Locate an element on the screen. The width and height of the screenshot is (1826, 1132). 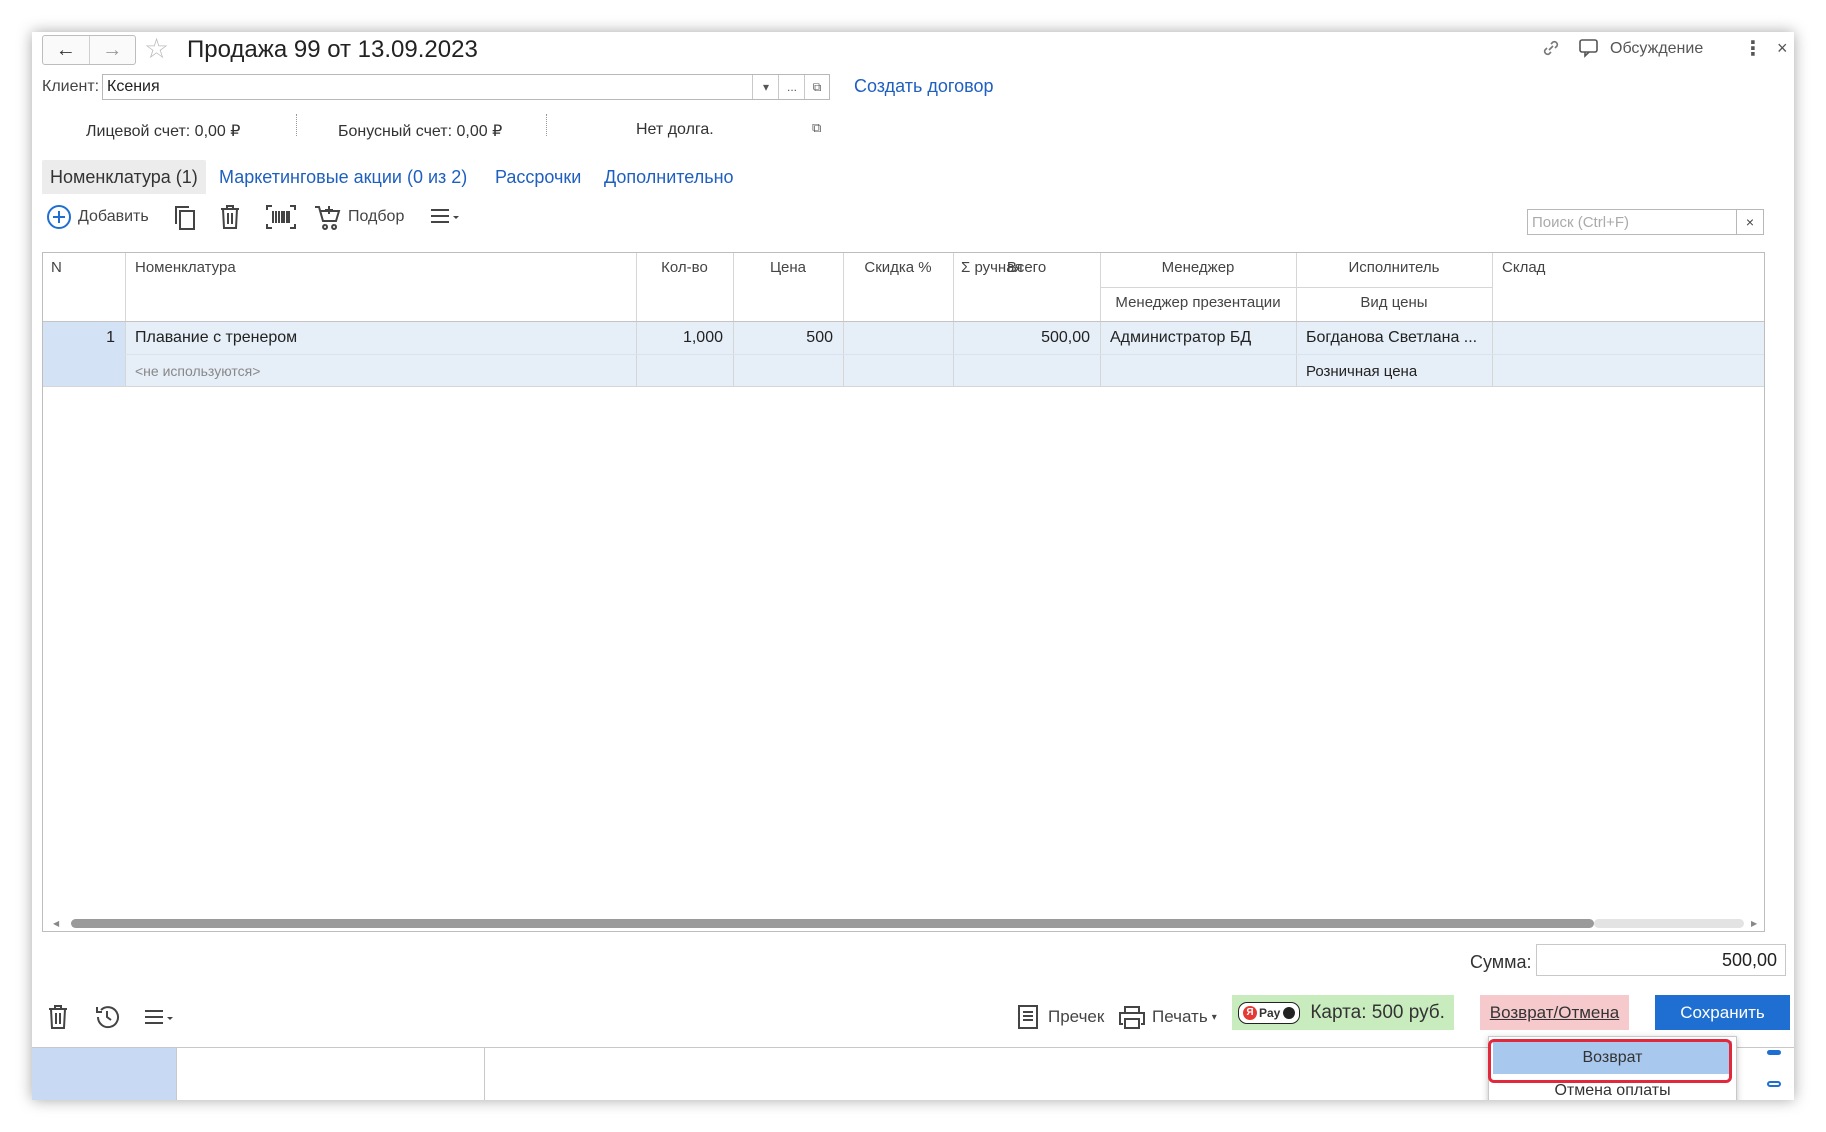
nav-buttons: ← → is located at coordinates (89, 50).